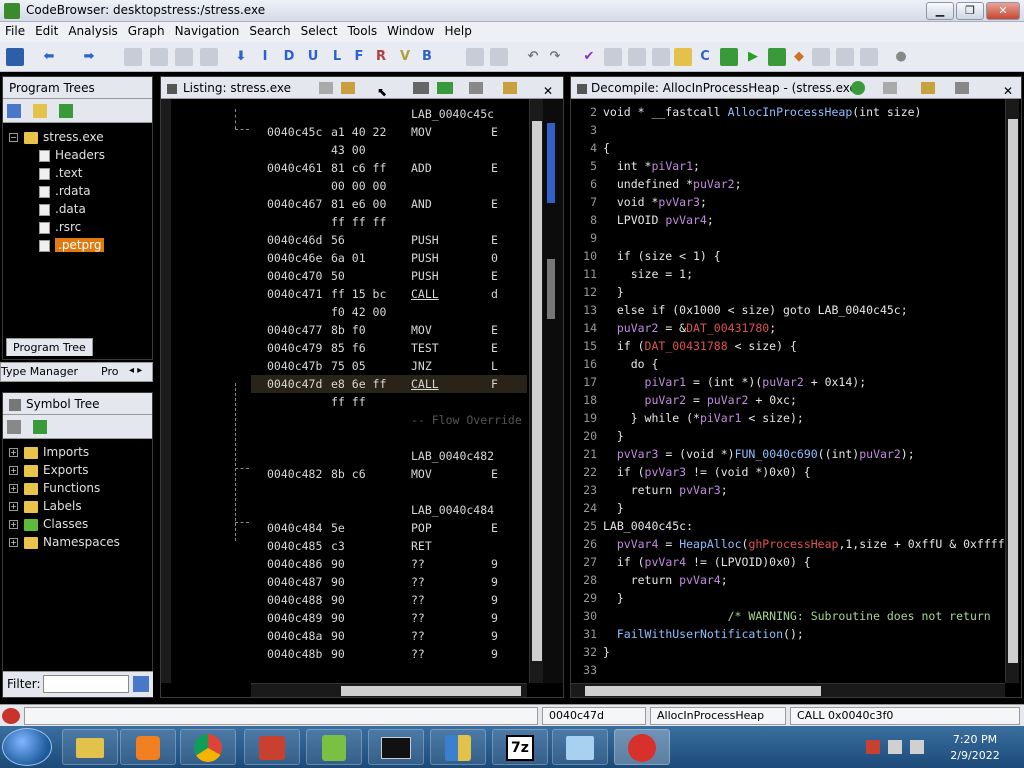 This screenshot has width=1024, height=768. Describe the element at coordinates (753, 57) in the screenshot. I see `run-icon: ▶` at that location.